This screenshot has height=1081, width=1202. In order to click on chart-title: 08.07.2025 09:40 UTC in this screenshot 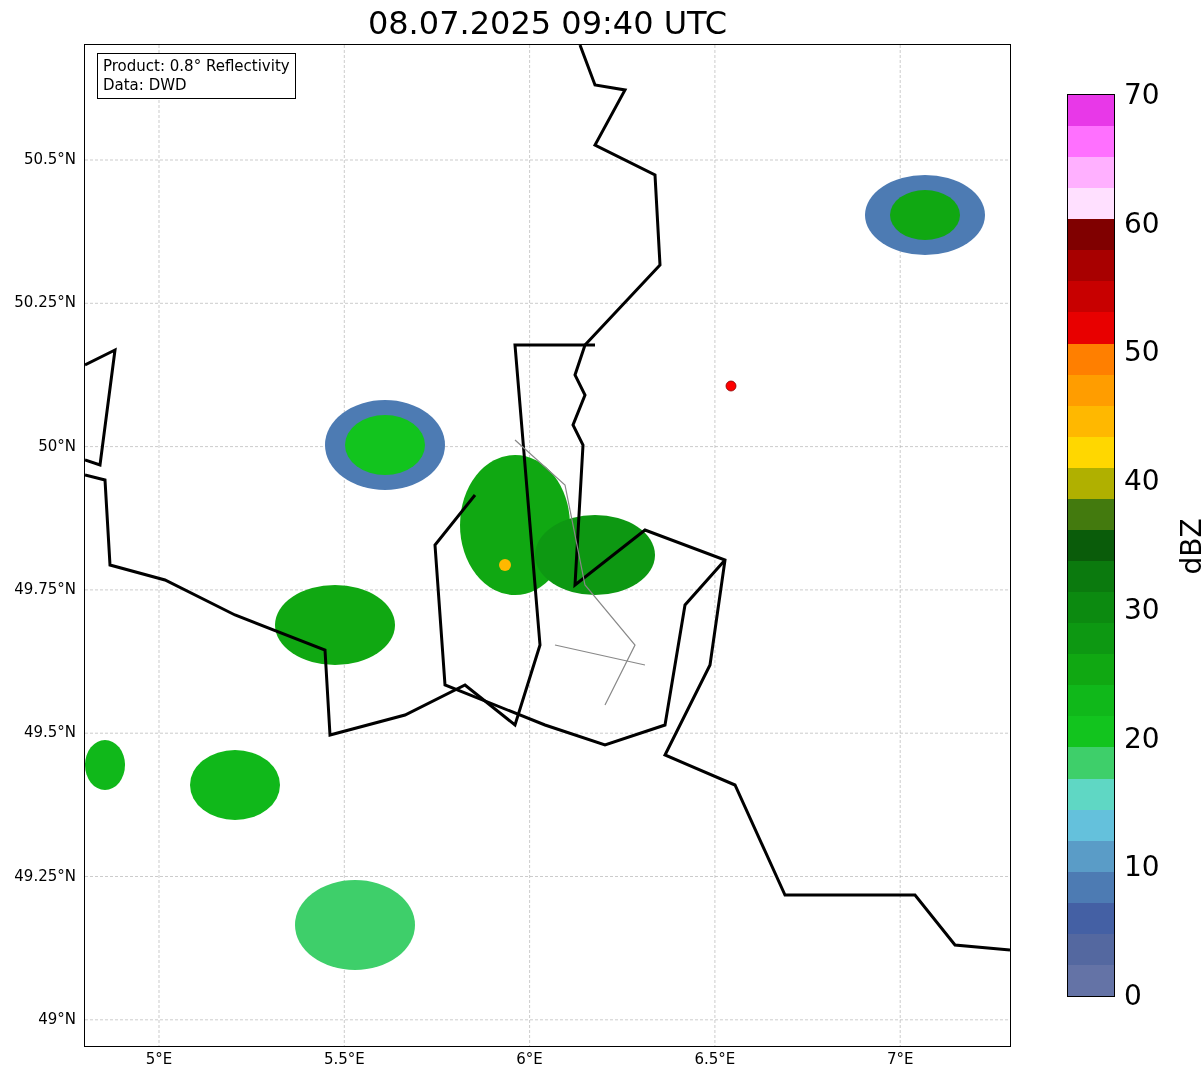, I will do `click(547, 23)`.